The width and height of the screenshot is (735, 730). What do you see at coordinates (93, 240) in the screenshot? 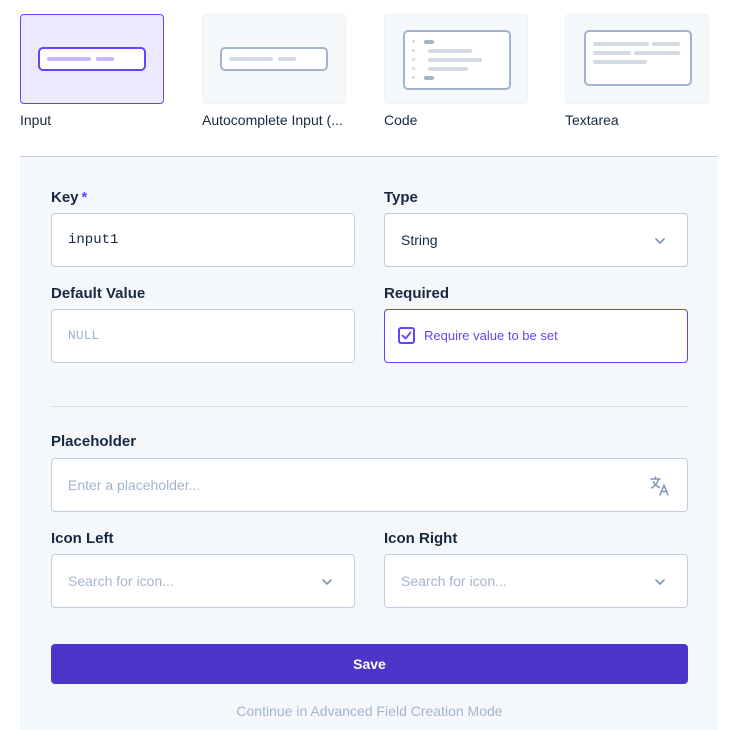
I see `key-input-value: input1` at bounding box center [93, 240].